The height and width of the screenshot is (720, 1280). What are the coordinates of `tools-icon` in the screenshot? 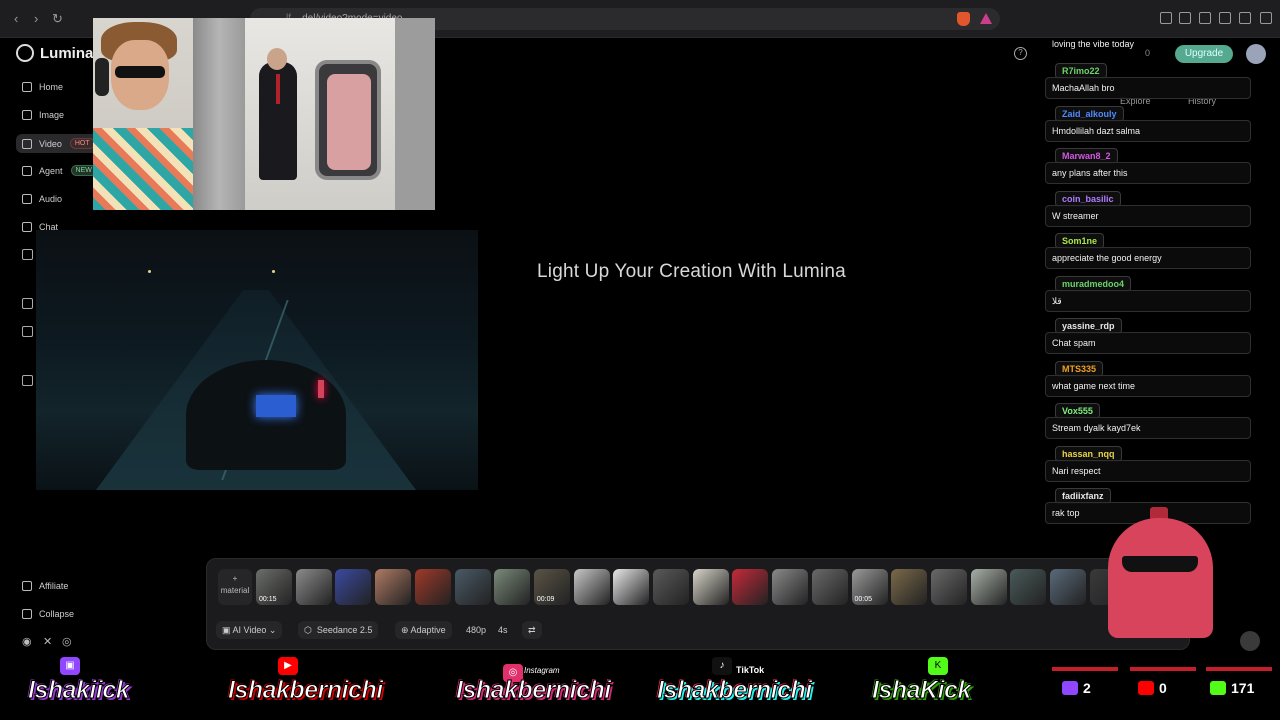 It's located at (27, 331).